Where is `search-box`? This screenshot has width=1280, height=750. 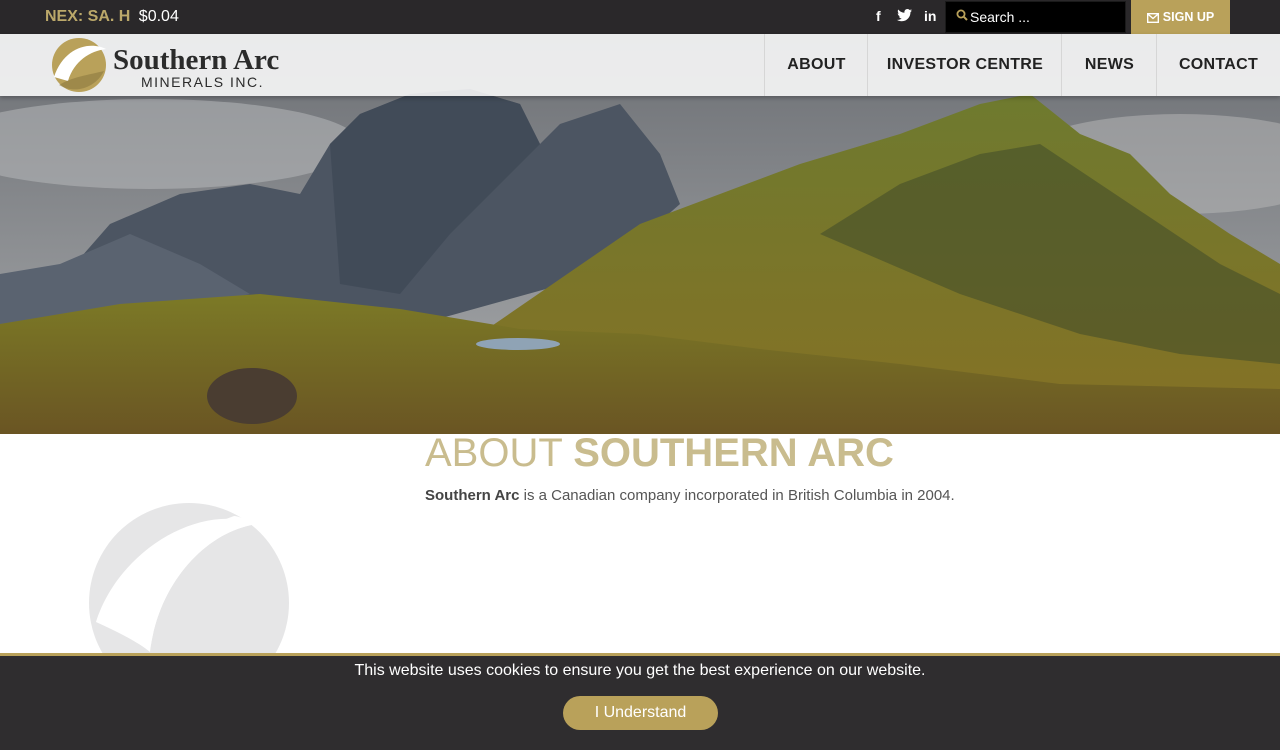
search-box is located at coordinates (1035, 17).